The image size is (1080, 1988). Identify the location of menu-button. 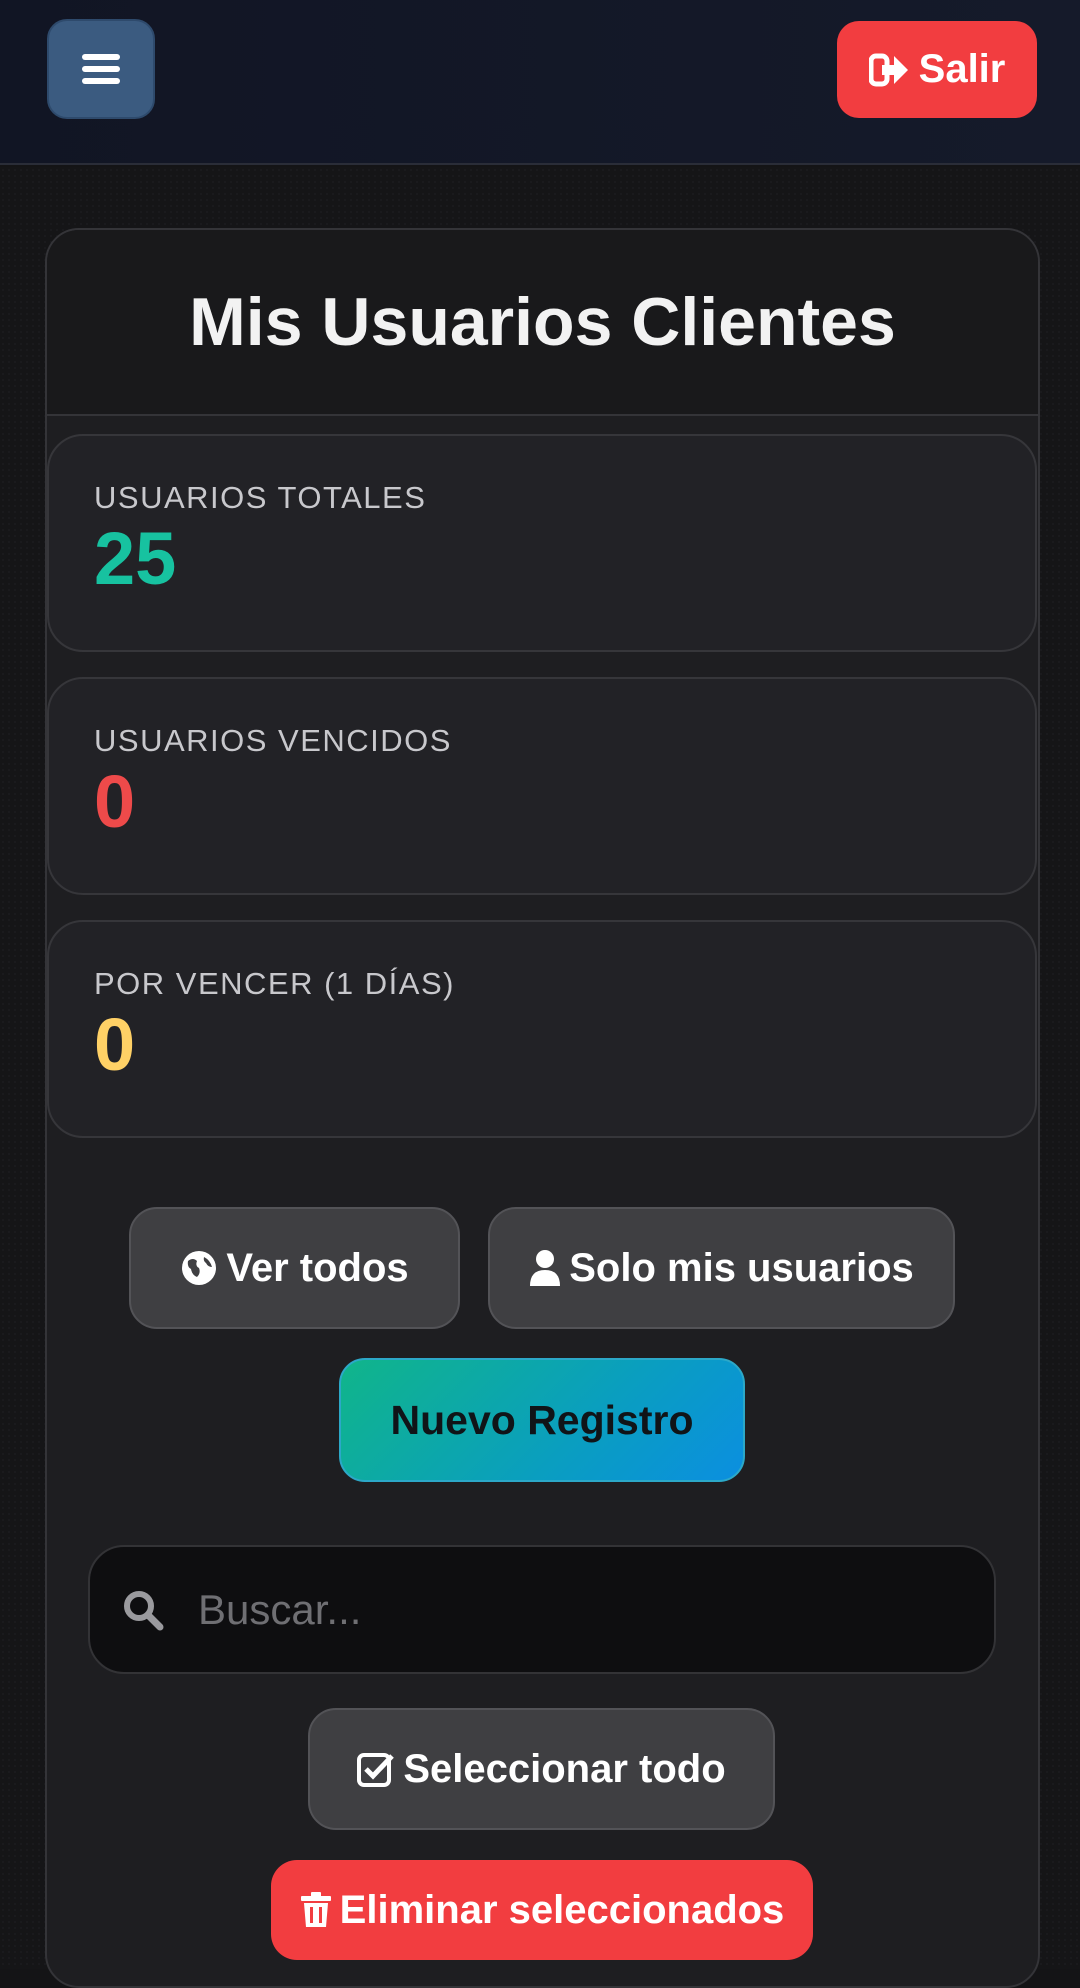
(101, 69).